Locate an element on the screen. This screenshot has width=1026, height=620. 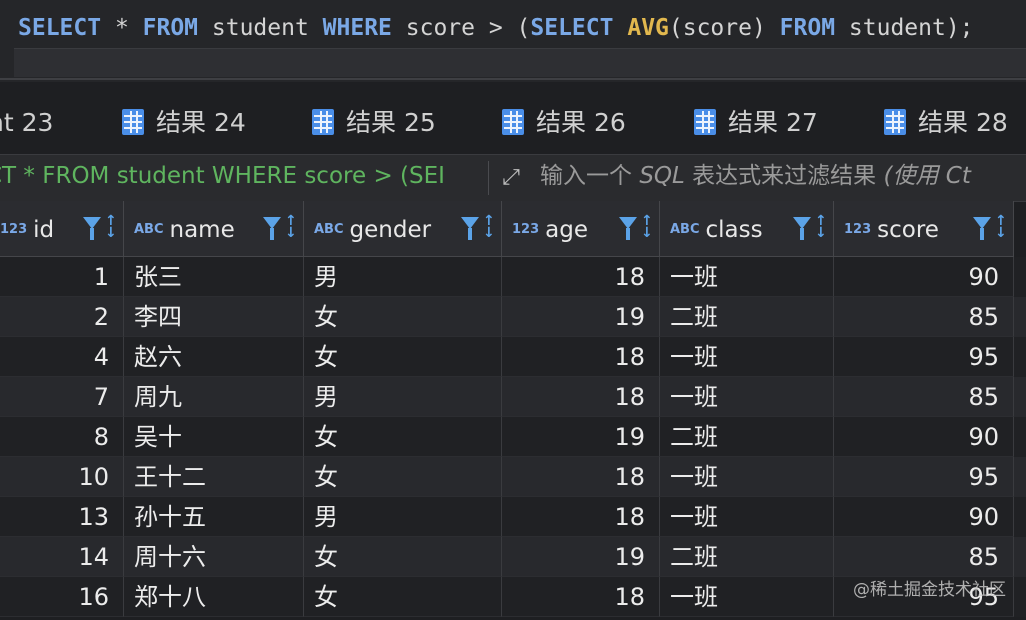
table-row: 14 周十六女 19 二班 85 is located at coordinates (513, 557).